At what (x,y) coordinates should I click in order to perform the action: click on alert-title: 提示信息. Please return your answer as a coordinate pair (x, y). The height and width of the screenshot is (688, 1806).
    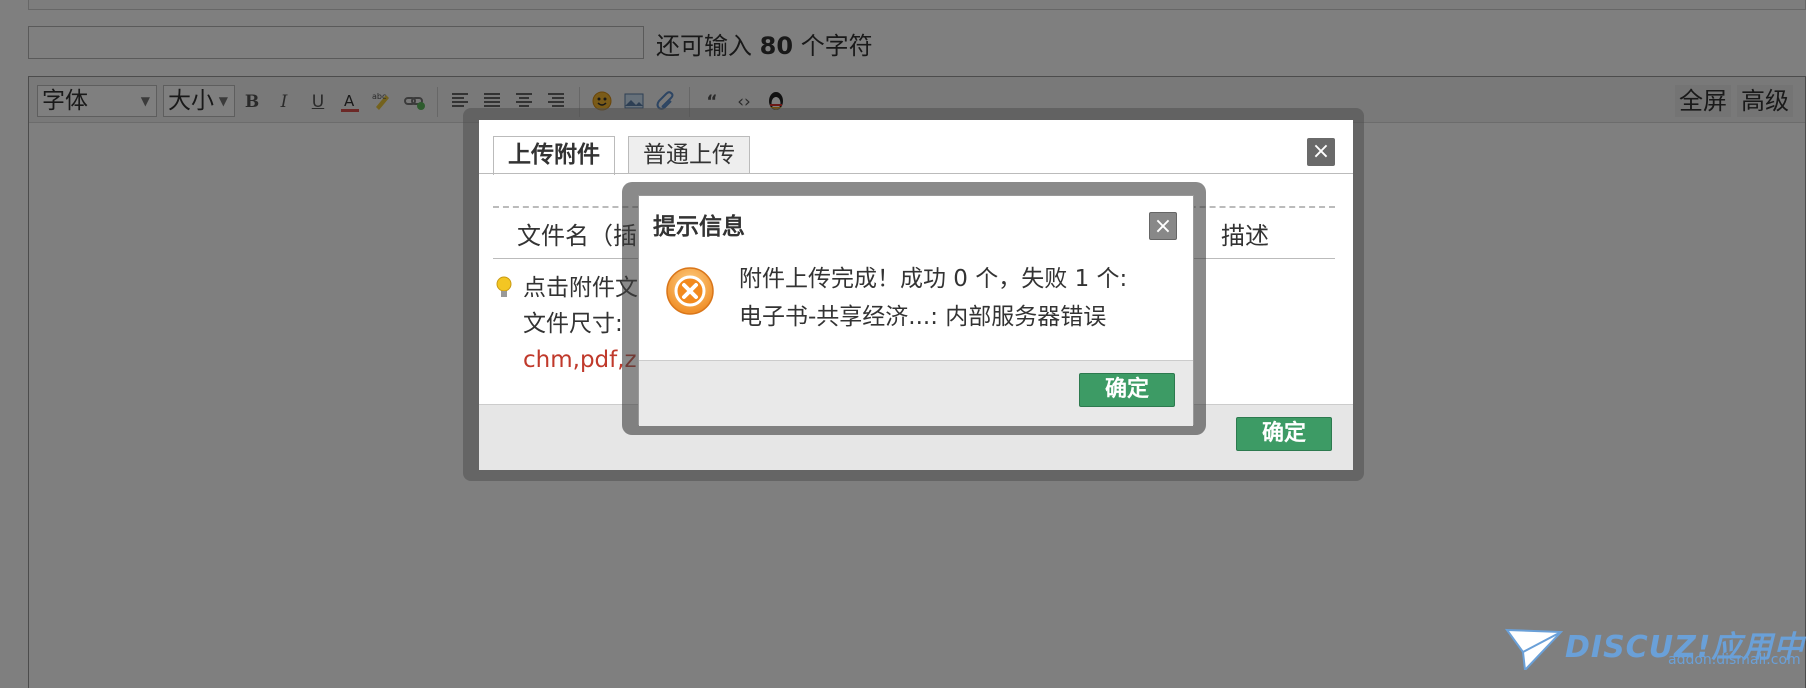
    Looking at the image, I should click on (699, 227).